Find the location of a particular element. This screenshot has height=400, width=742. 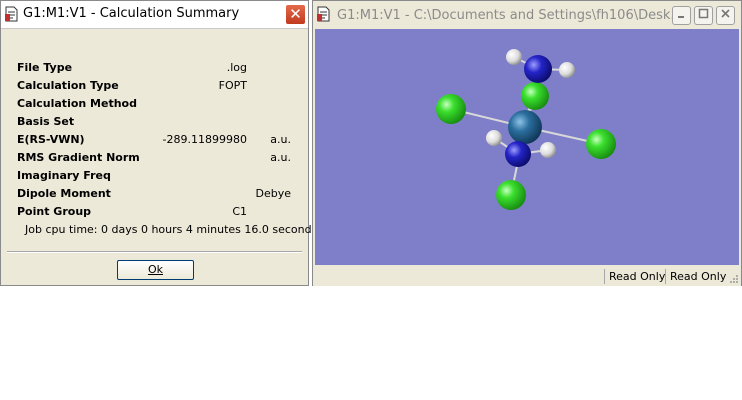

summary-row-dipole-moment: Dipole Moment Debye is located at coordinates (156, 194).